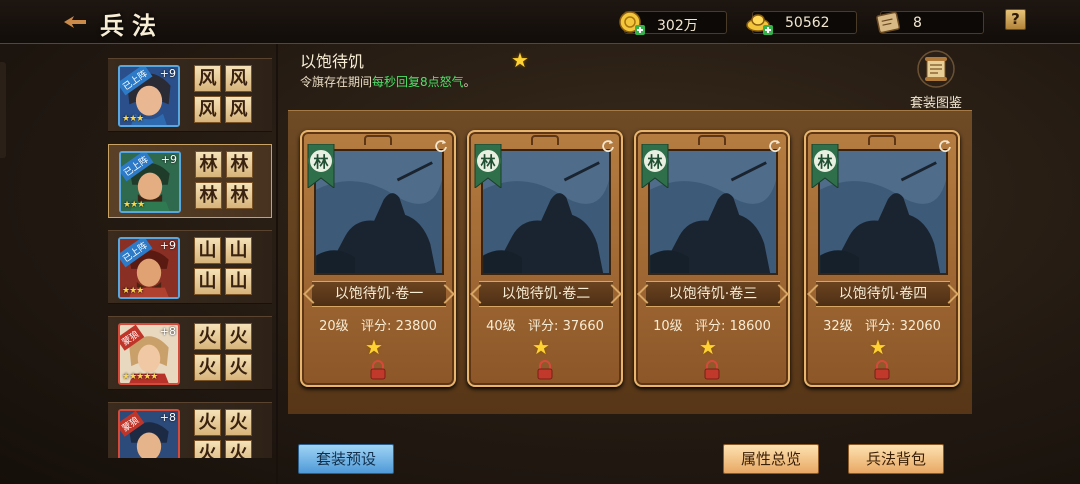 The height and width of the screenshot is (484, 1080). Describe the element at coordinates (750, 326) in the screenshot. I see `card-score: 18600` at that location.